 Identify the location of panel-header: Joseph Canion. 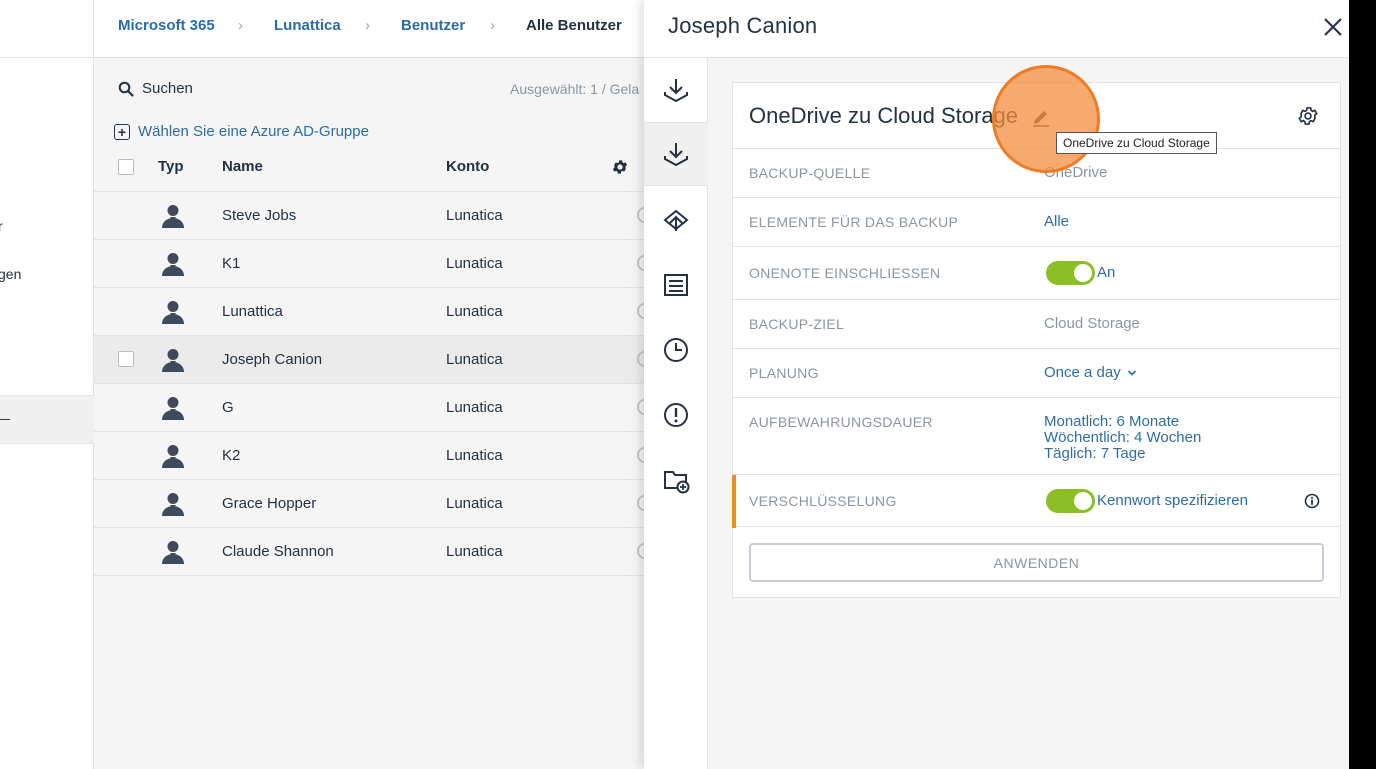
(996, 29).